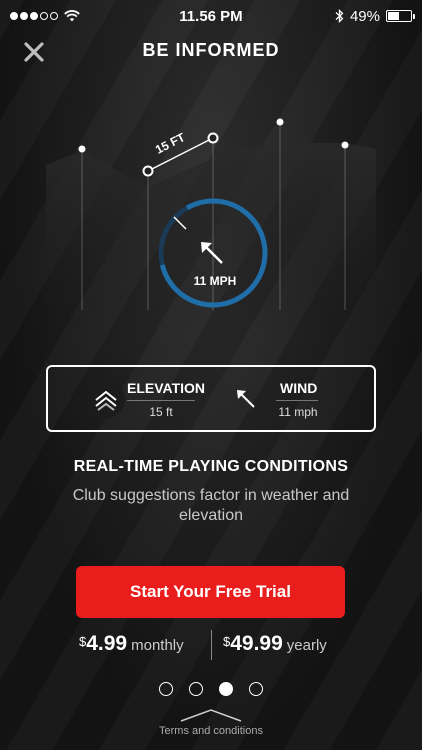  Describe the element at coordinates (256, 643) in the screenshot. I see `yearly-amount: 49.99` at that location.